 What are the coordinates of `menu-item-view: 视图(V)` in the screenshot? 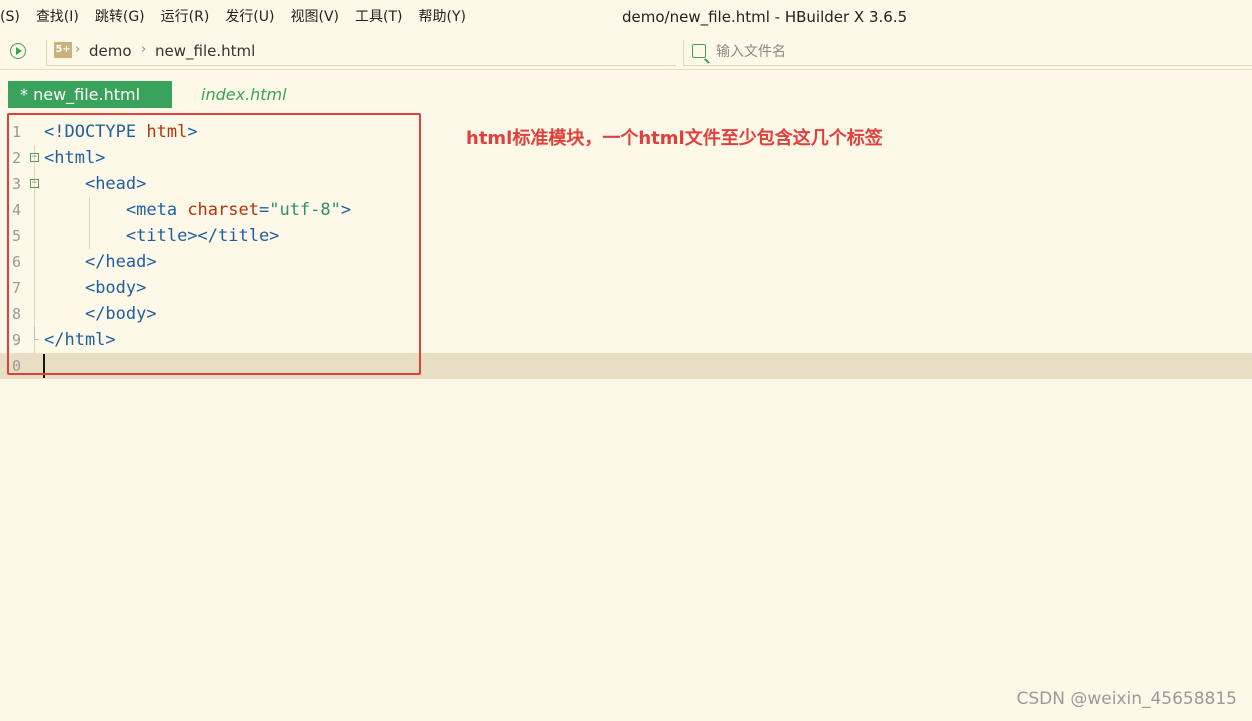 It's located at (315, 17).